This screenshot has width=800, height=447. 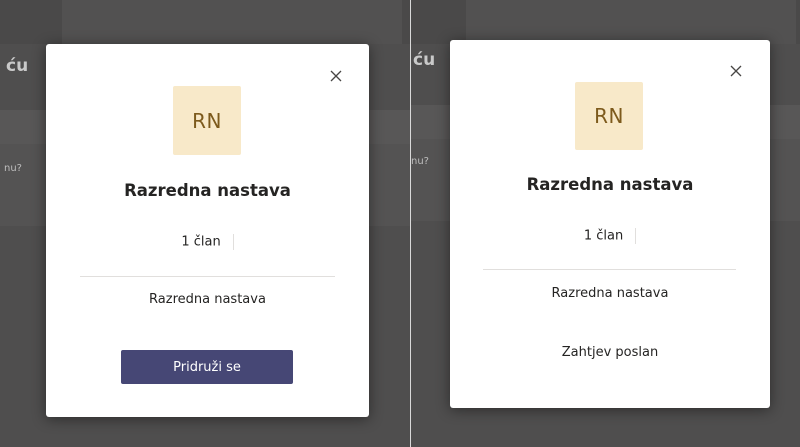 What do you see at coordinates (610, 352) in the screenshot?
I see `request-status-text: Zahtjev poslan` at bounding box center [610, 352].